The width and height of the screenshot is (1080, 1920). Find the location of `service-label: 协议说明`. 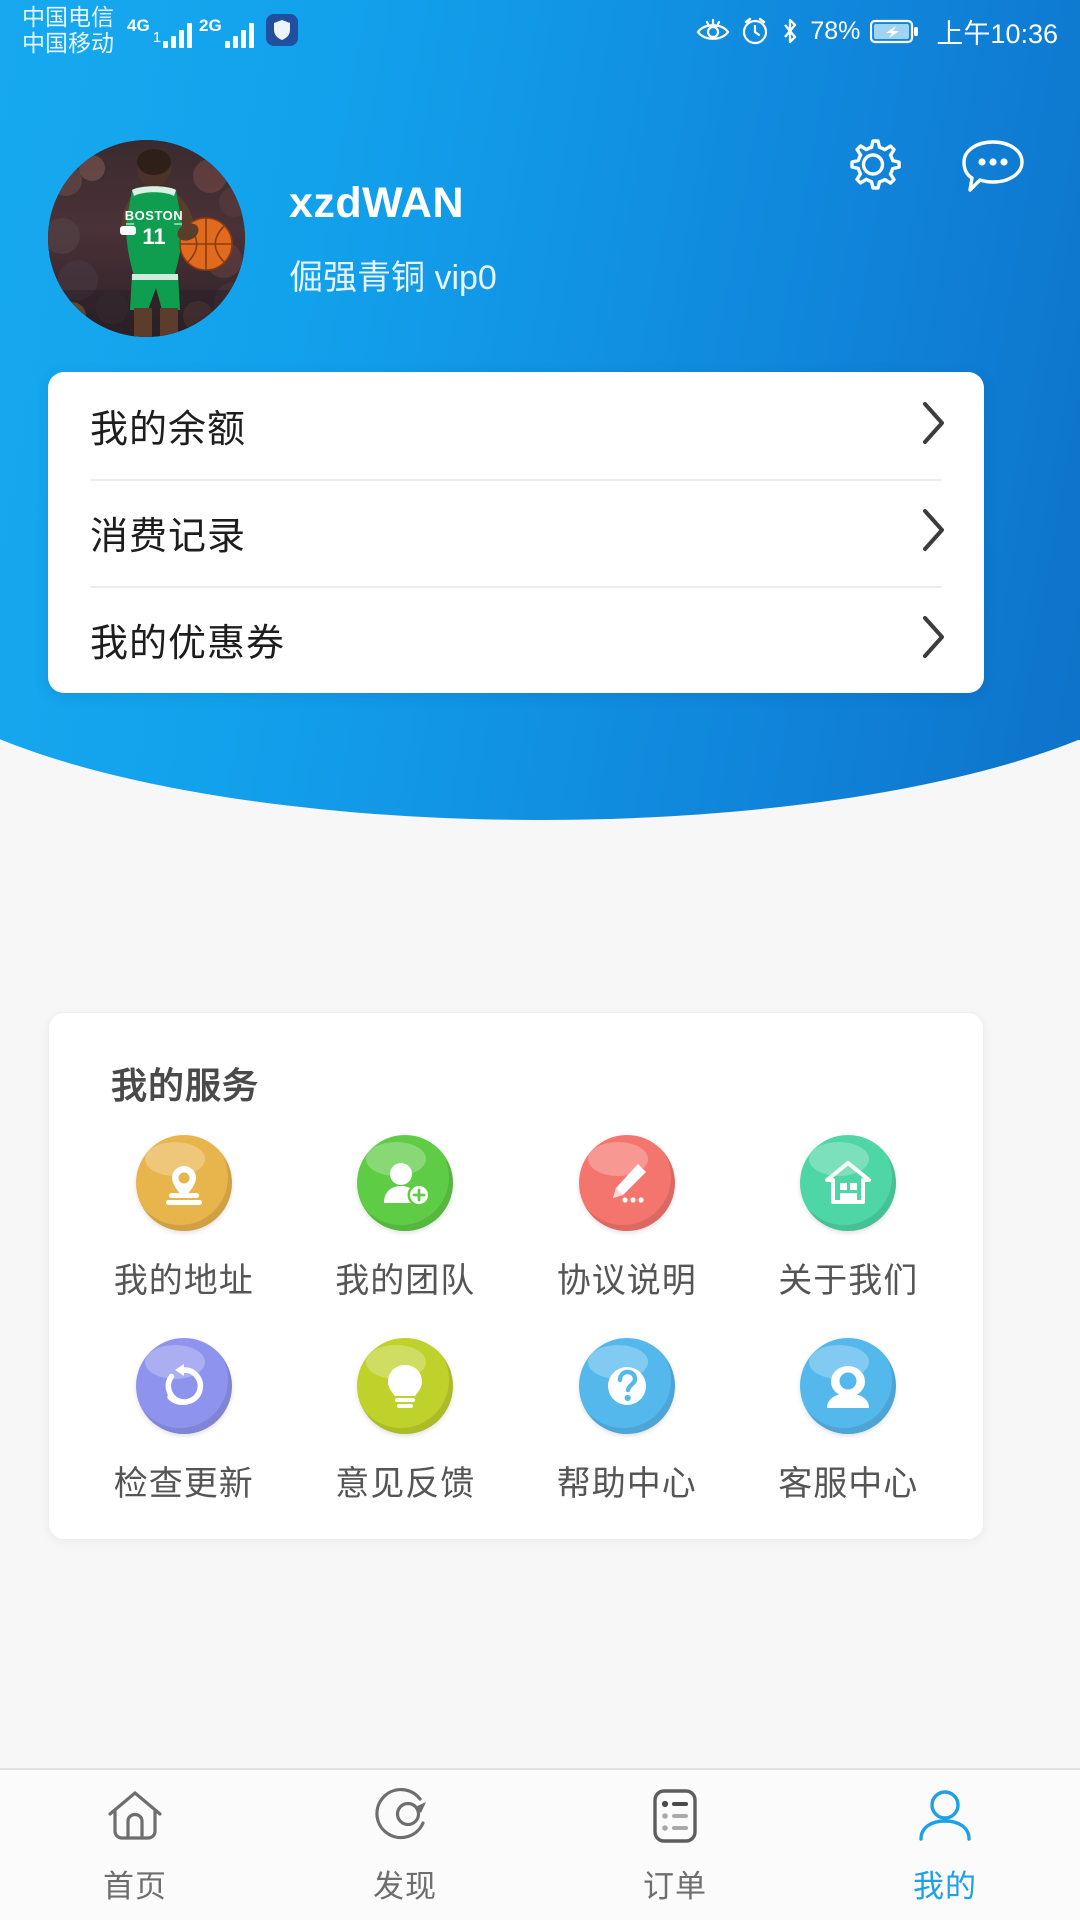

service-label: 协议说明 is located at coordinates (626, 1281).